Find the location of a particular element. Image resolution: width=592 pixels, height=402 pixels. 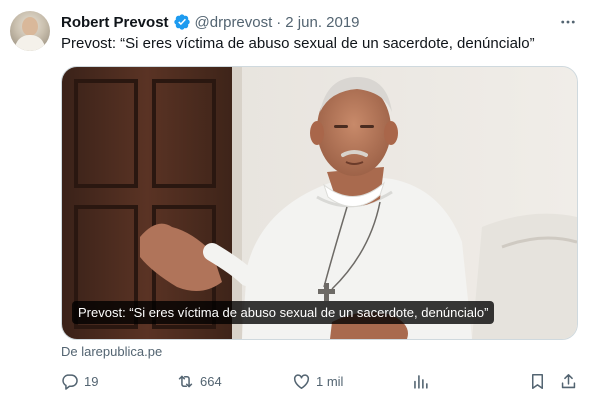

share-button is located at coordinates (568, 381).